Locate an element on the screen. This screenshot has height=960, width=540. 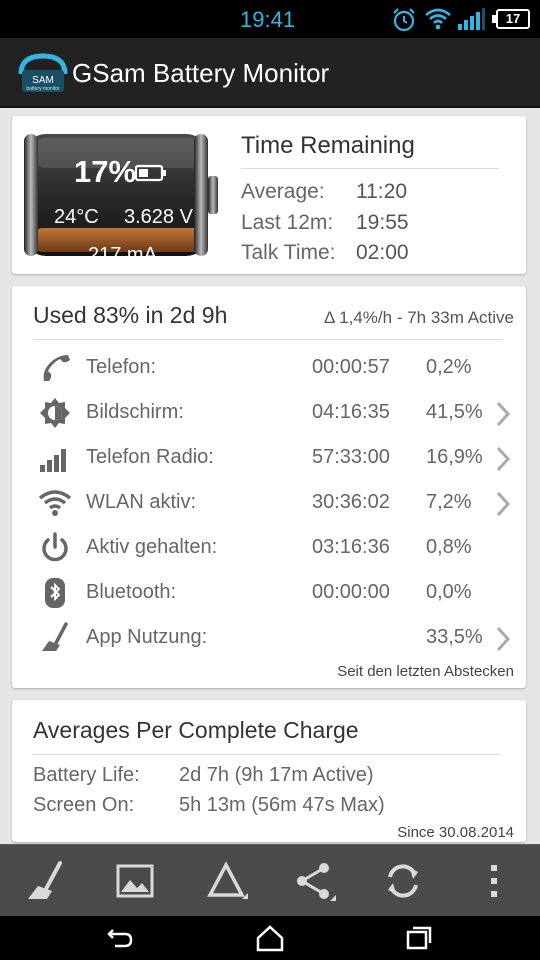
usage-row-percent: 0,0% is located at coordinates (449, 592).